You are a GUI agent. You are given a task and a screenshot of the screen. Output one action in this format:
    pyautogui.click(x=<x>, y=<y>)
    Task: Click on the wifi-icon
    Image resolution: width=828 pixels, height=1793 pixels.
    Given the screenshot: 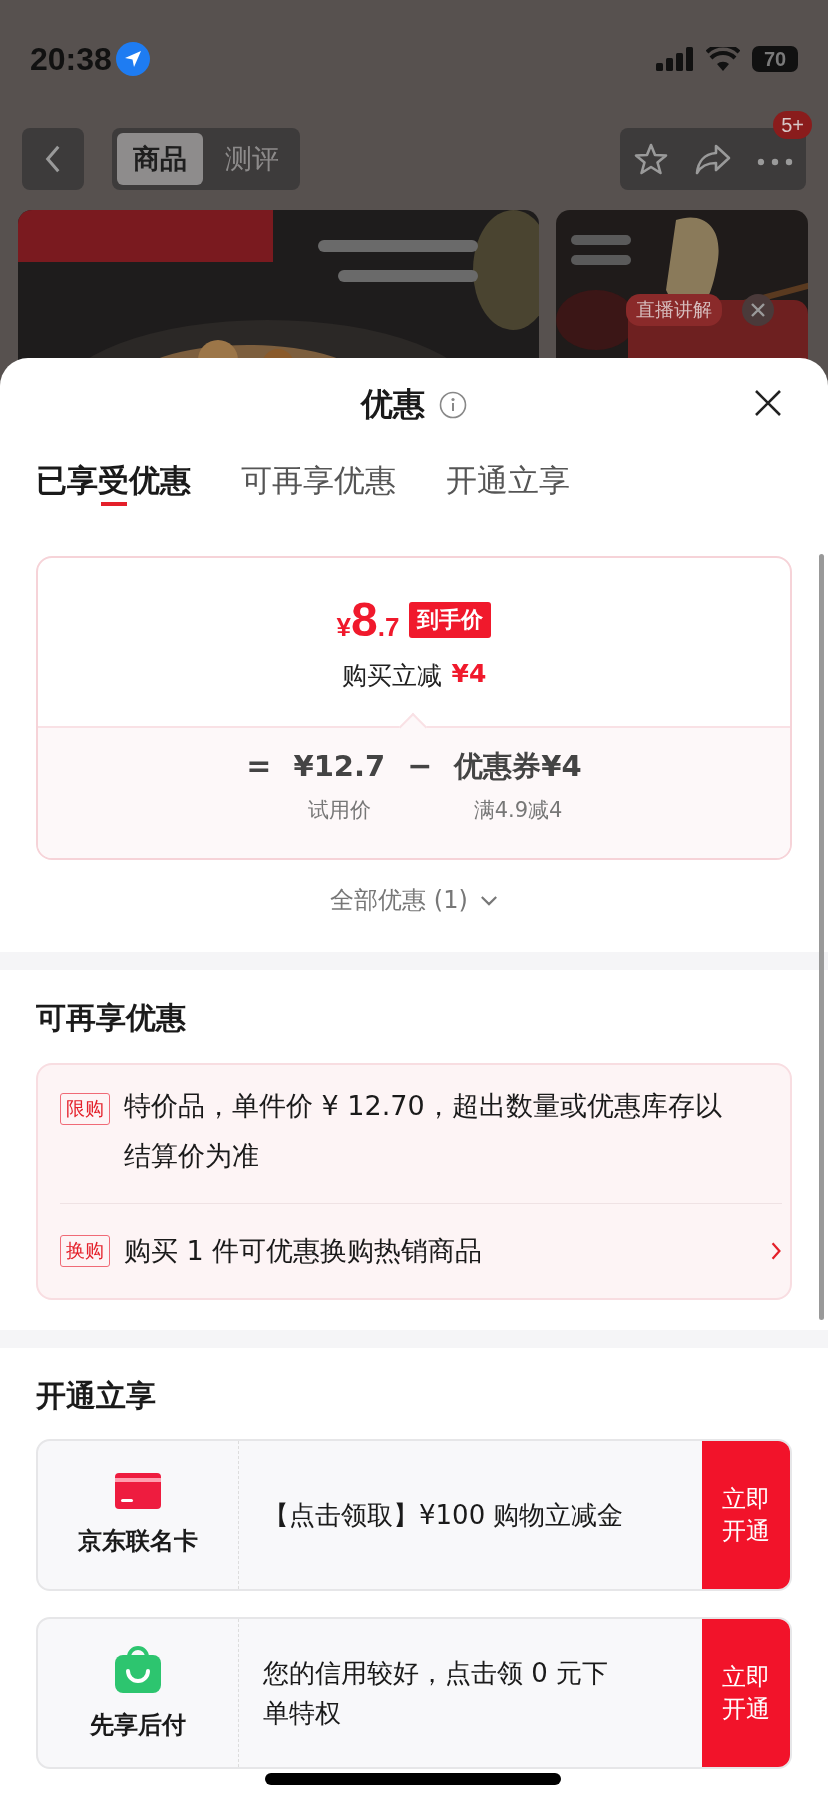 What is the action you would take?
    pyautogui.click(x=723, y=59)
    